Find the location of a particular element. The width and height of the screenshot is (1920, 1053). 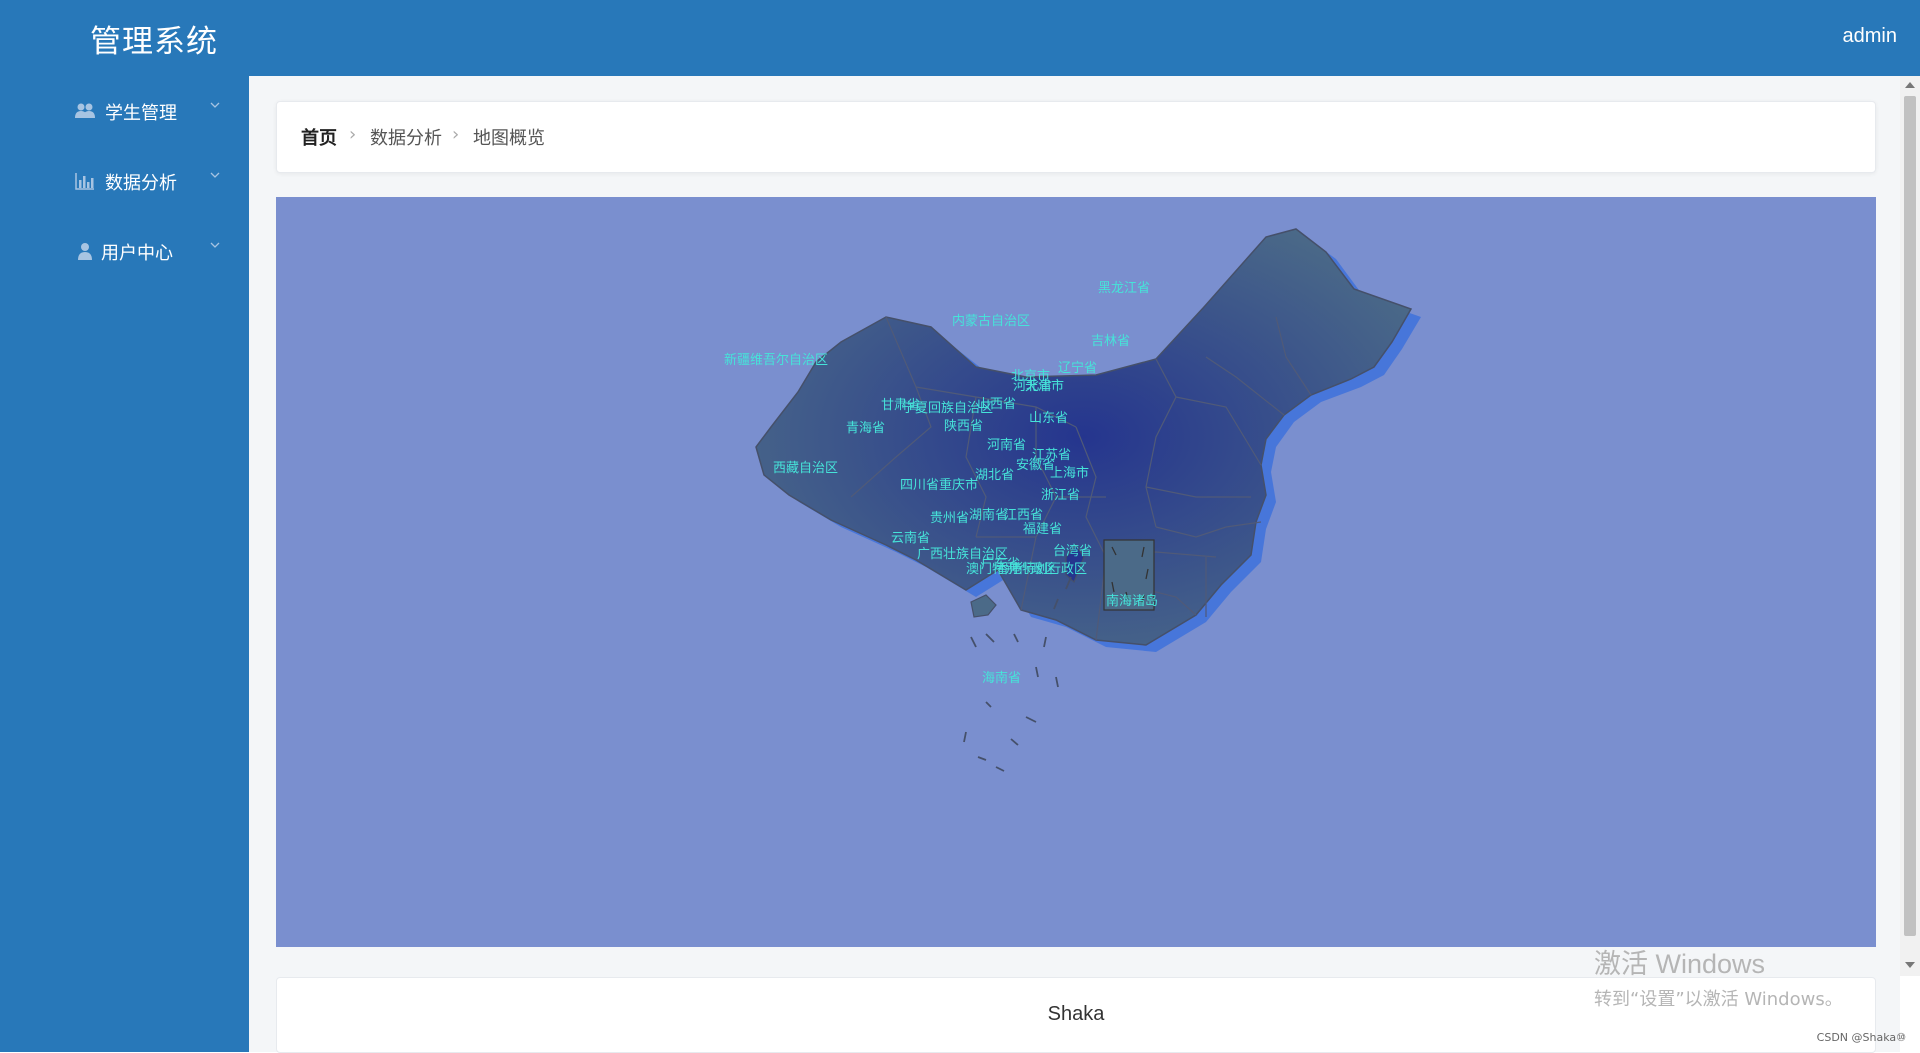

sidebar-item-student-management: 学生管理 is located at coordinates (124, 111).